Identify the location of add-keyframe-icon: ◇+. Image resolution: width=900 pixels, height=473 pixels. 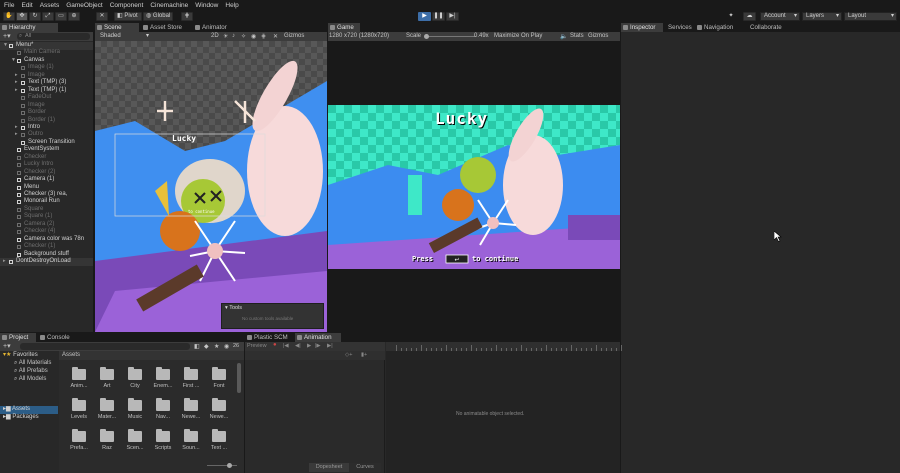
(348, 355).